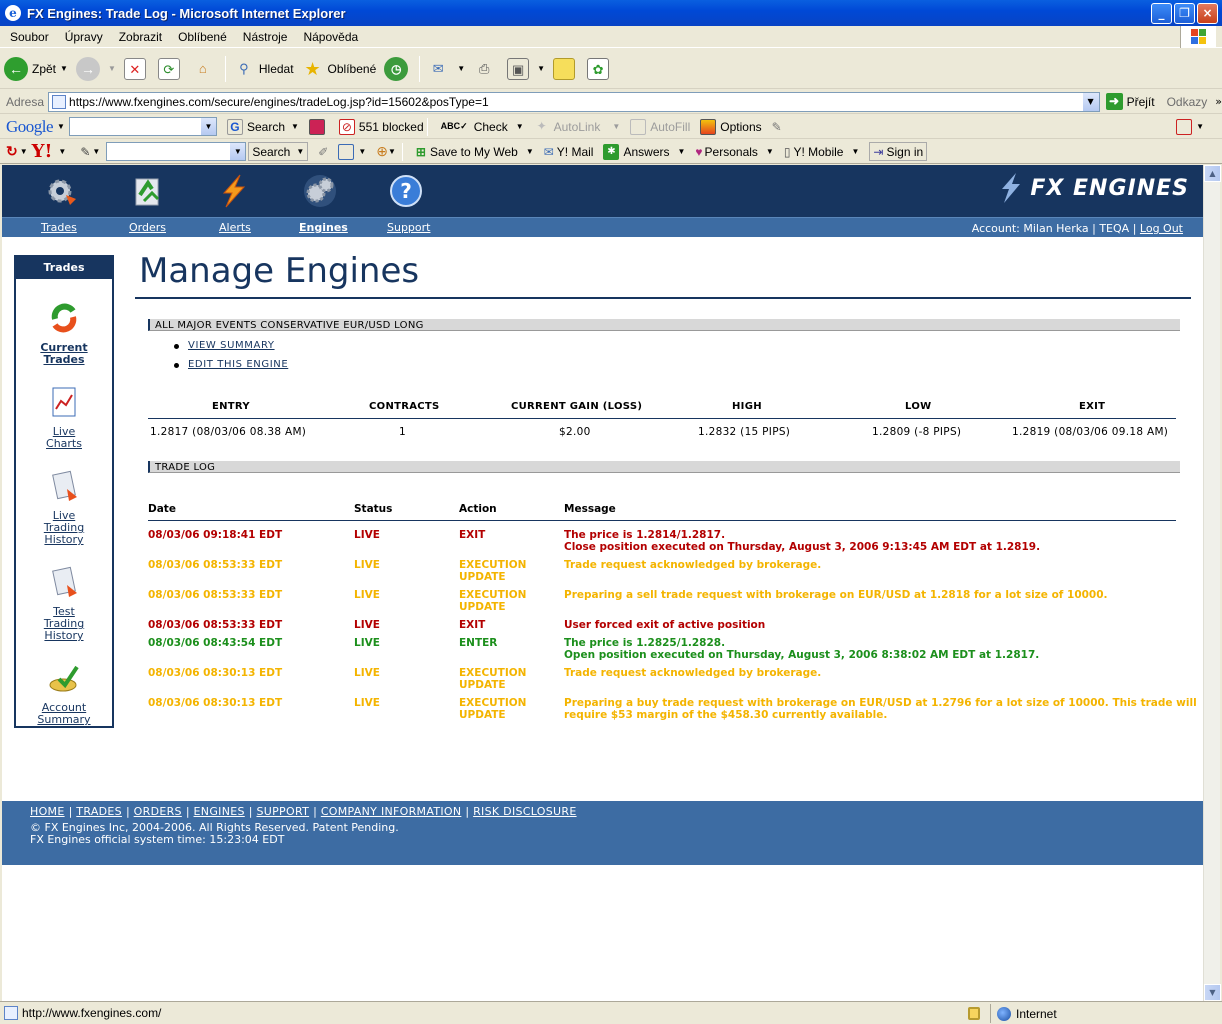  I want to click on sidebar-item-live-trading-history: Live Trading History, so click(64, 507).